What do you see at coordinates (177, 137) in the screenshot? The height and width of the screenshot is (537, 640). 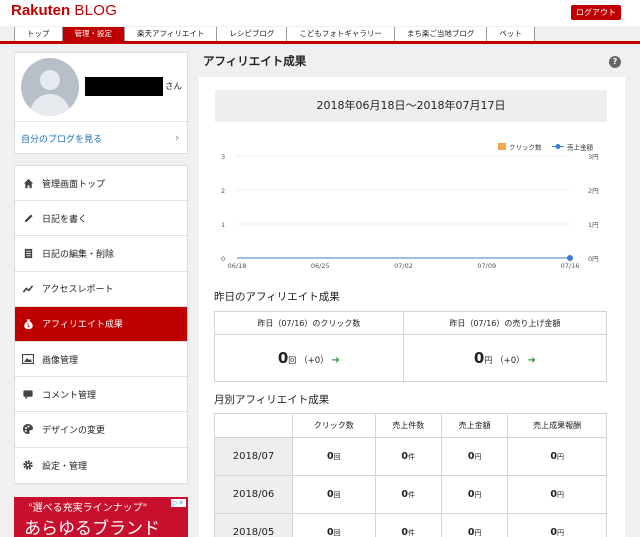 I see `chevron-right-icon: ›` at bounding box center [177, 137].